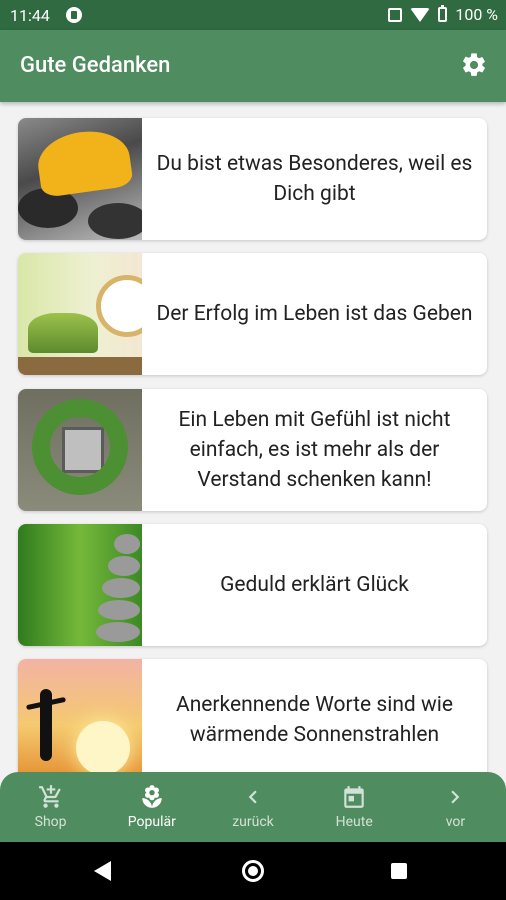  I want to click on nav-label: Populär, so click(151, 822).